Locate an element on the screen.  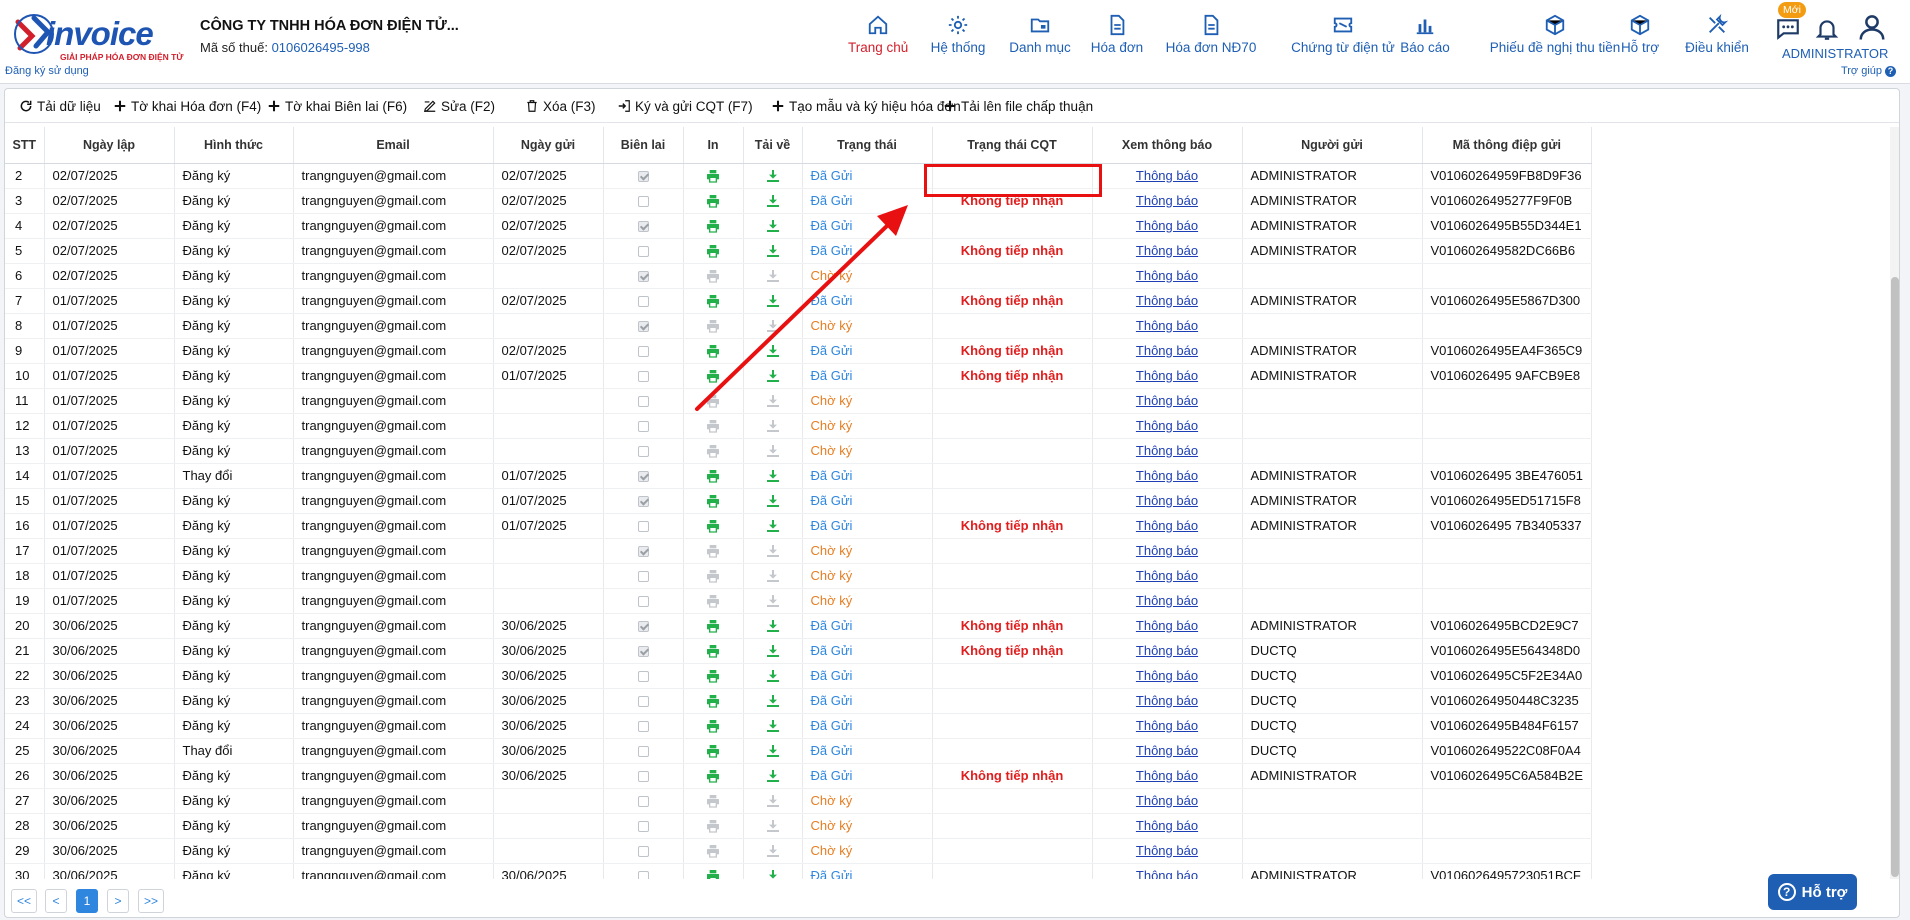
column-header-6: In is located at coordinates (713, 145).